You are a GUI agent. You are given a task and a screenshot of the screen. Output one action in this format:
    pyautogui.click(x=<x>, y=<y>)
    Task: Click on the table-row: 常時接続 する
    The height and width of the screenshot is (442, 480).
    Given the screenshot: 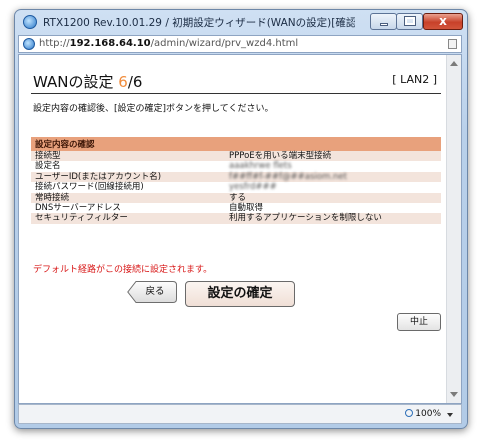 What is the action you would take?
    pyautogui.click(x=236, y=198)
    